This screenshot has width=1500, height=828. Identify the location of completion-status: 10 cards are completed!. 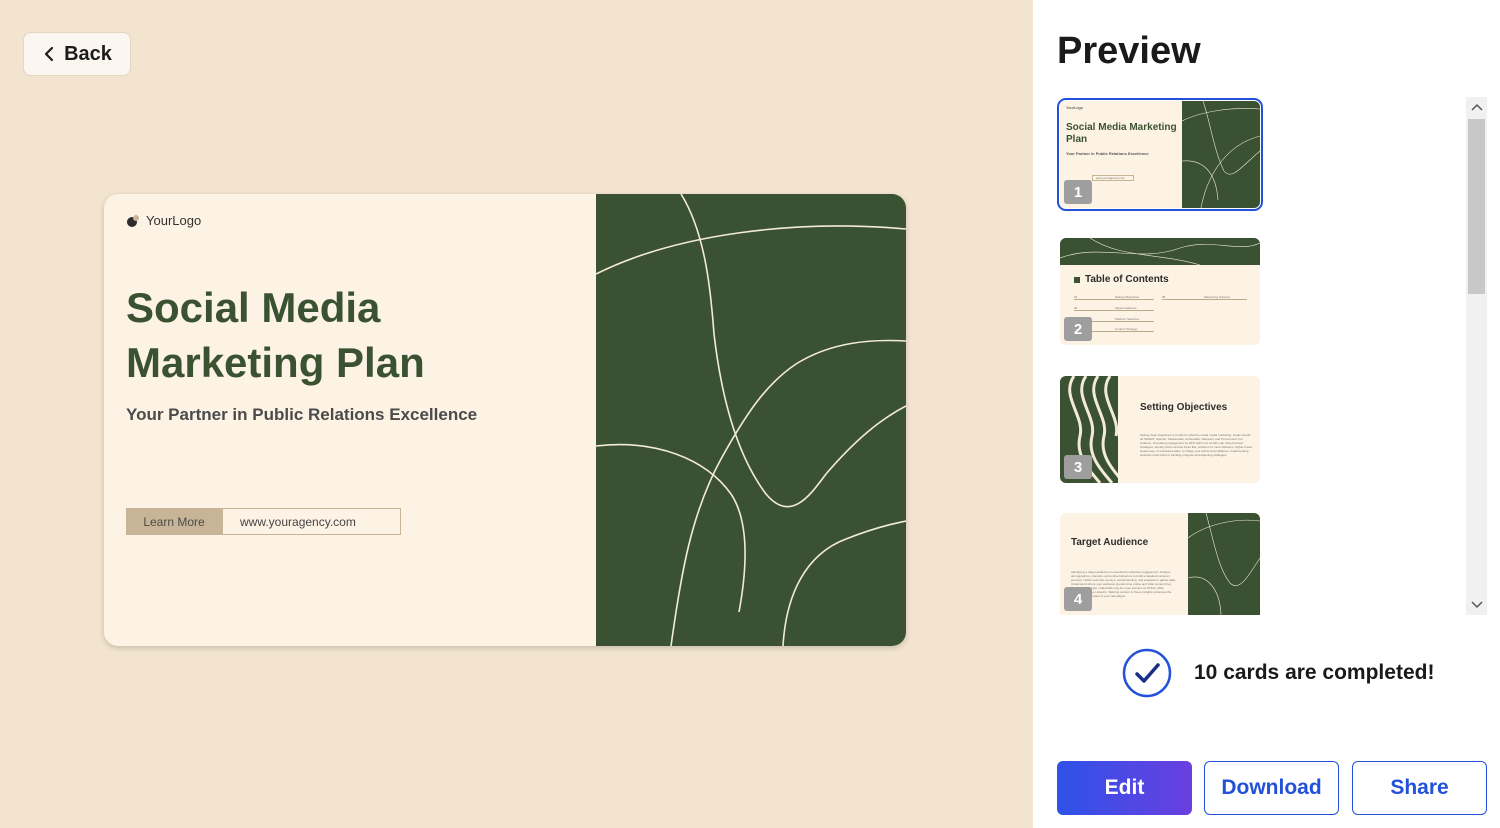
(1278, 673).